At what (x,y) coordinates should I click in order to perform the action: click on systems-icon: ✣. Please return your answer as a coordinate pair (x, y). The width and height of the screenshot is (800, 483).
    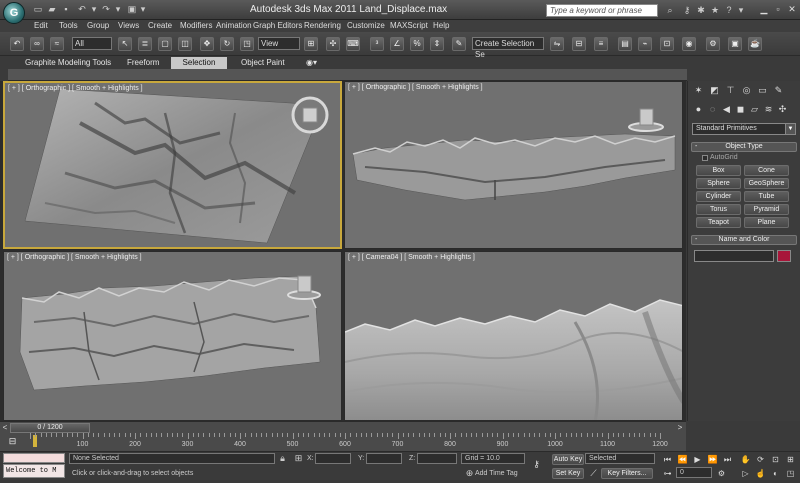
    Looking at the image, I should click on (782, 109).